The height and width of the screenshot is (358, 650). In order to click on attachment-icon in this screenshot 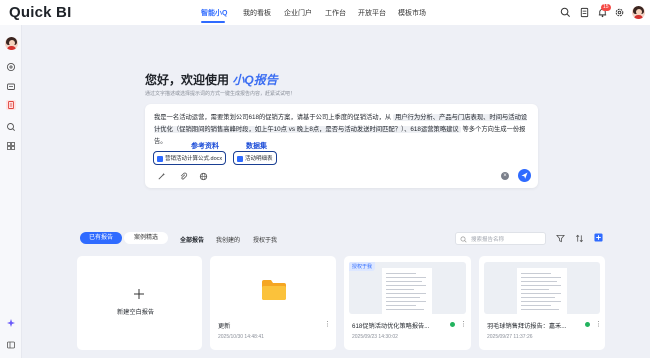, I will do `click(183, 176)`.